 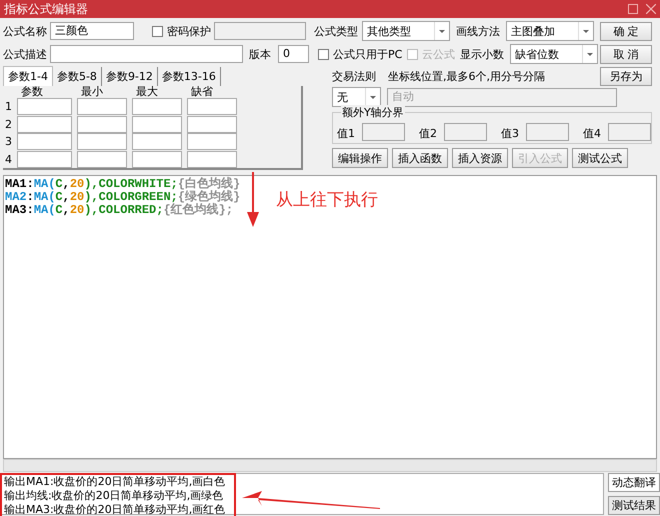 I want to click on column-header: 缺省, so click(x=202, y=92).